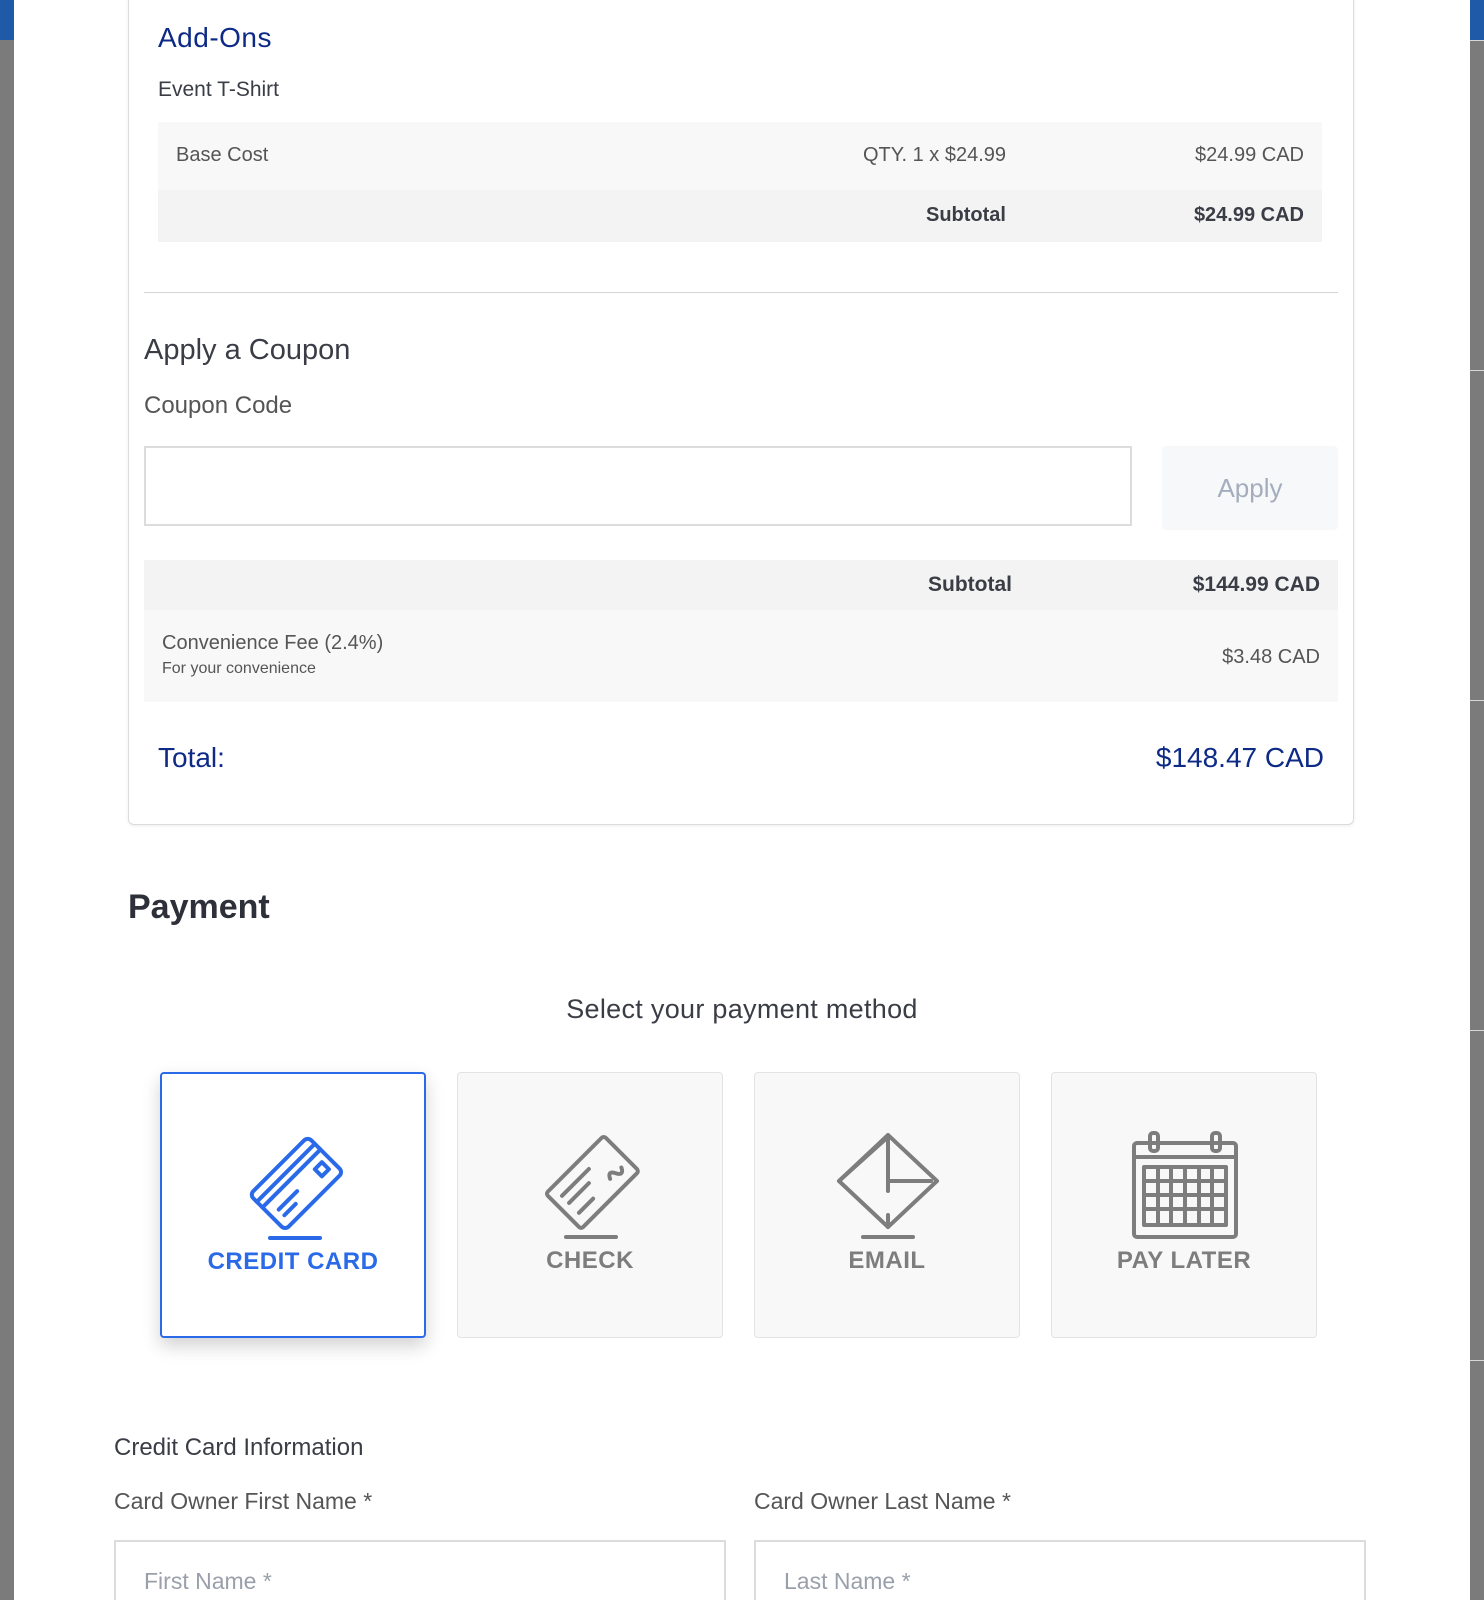  I want to click on base-cost-label: Base Cost, so click(222, 155).